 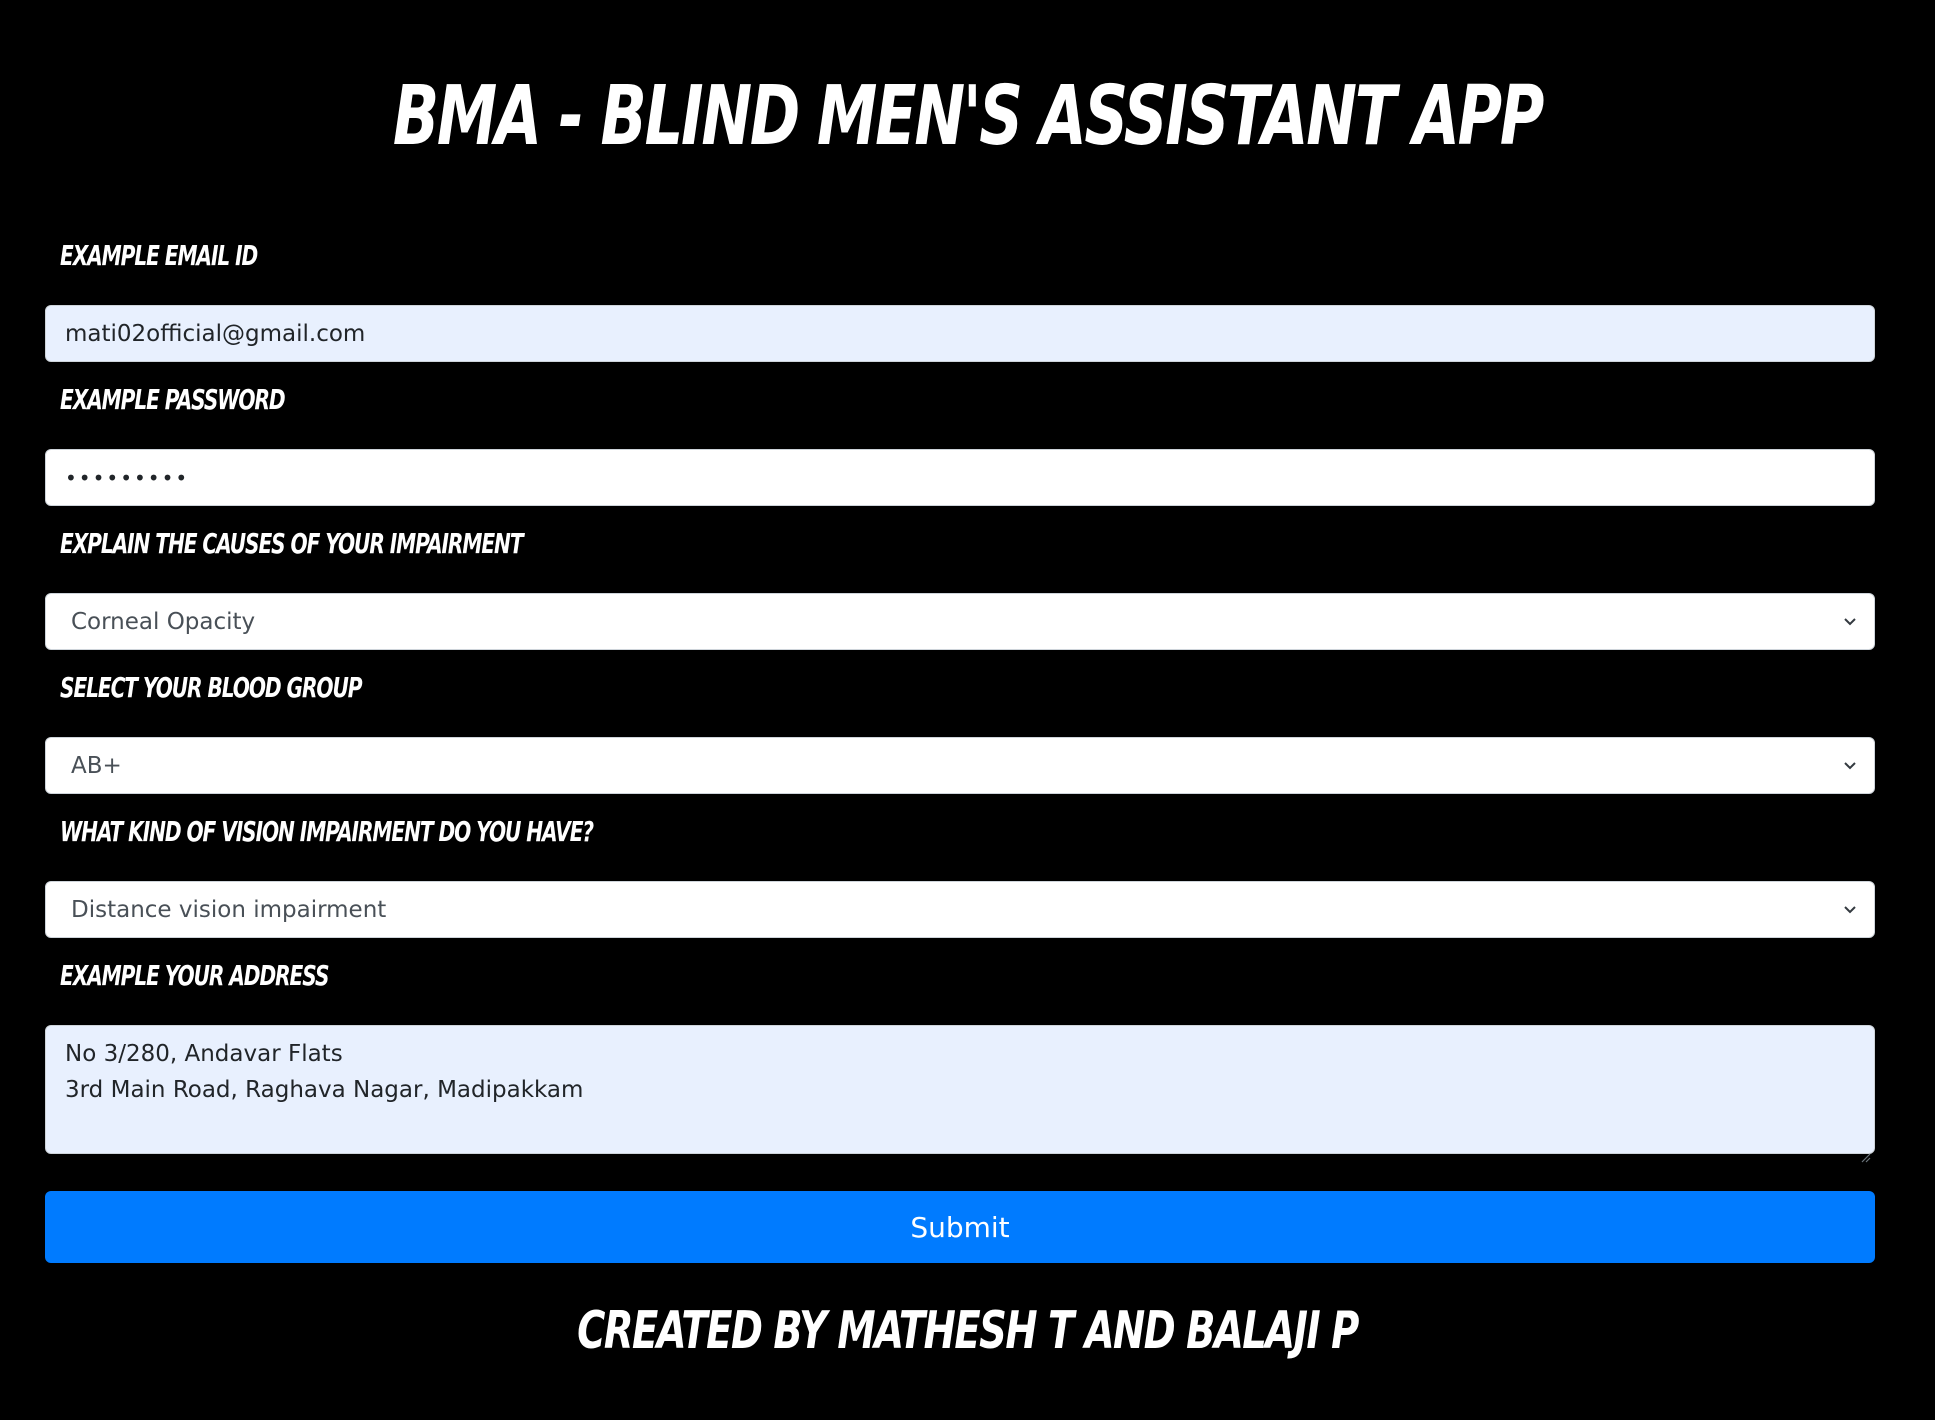 What do you see at coordinates (204, 1054) in the screenshot?
I see `address-line-1: No 3/280, Andavar Flats` at bounding box center [204, 1054].